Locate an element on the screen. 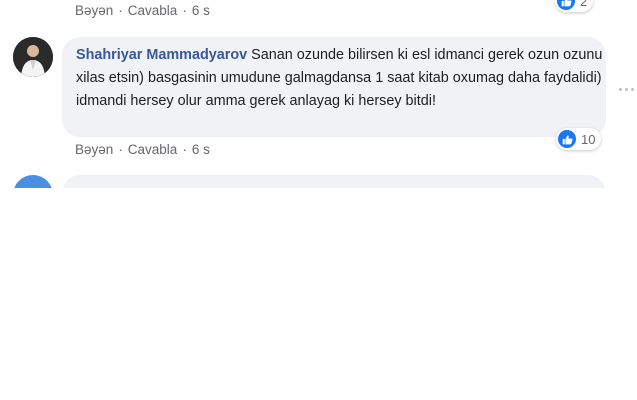 Image resolution: width=637 pixels, height=400 pixels. reaction-count: 10 is located at coordinates (588, 139).